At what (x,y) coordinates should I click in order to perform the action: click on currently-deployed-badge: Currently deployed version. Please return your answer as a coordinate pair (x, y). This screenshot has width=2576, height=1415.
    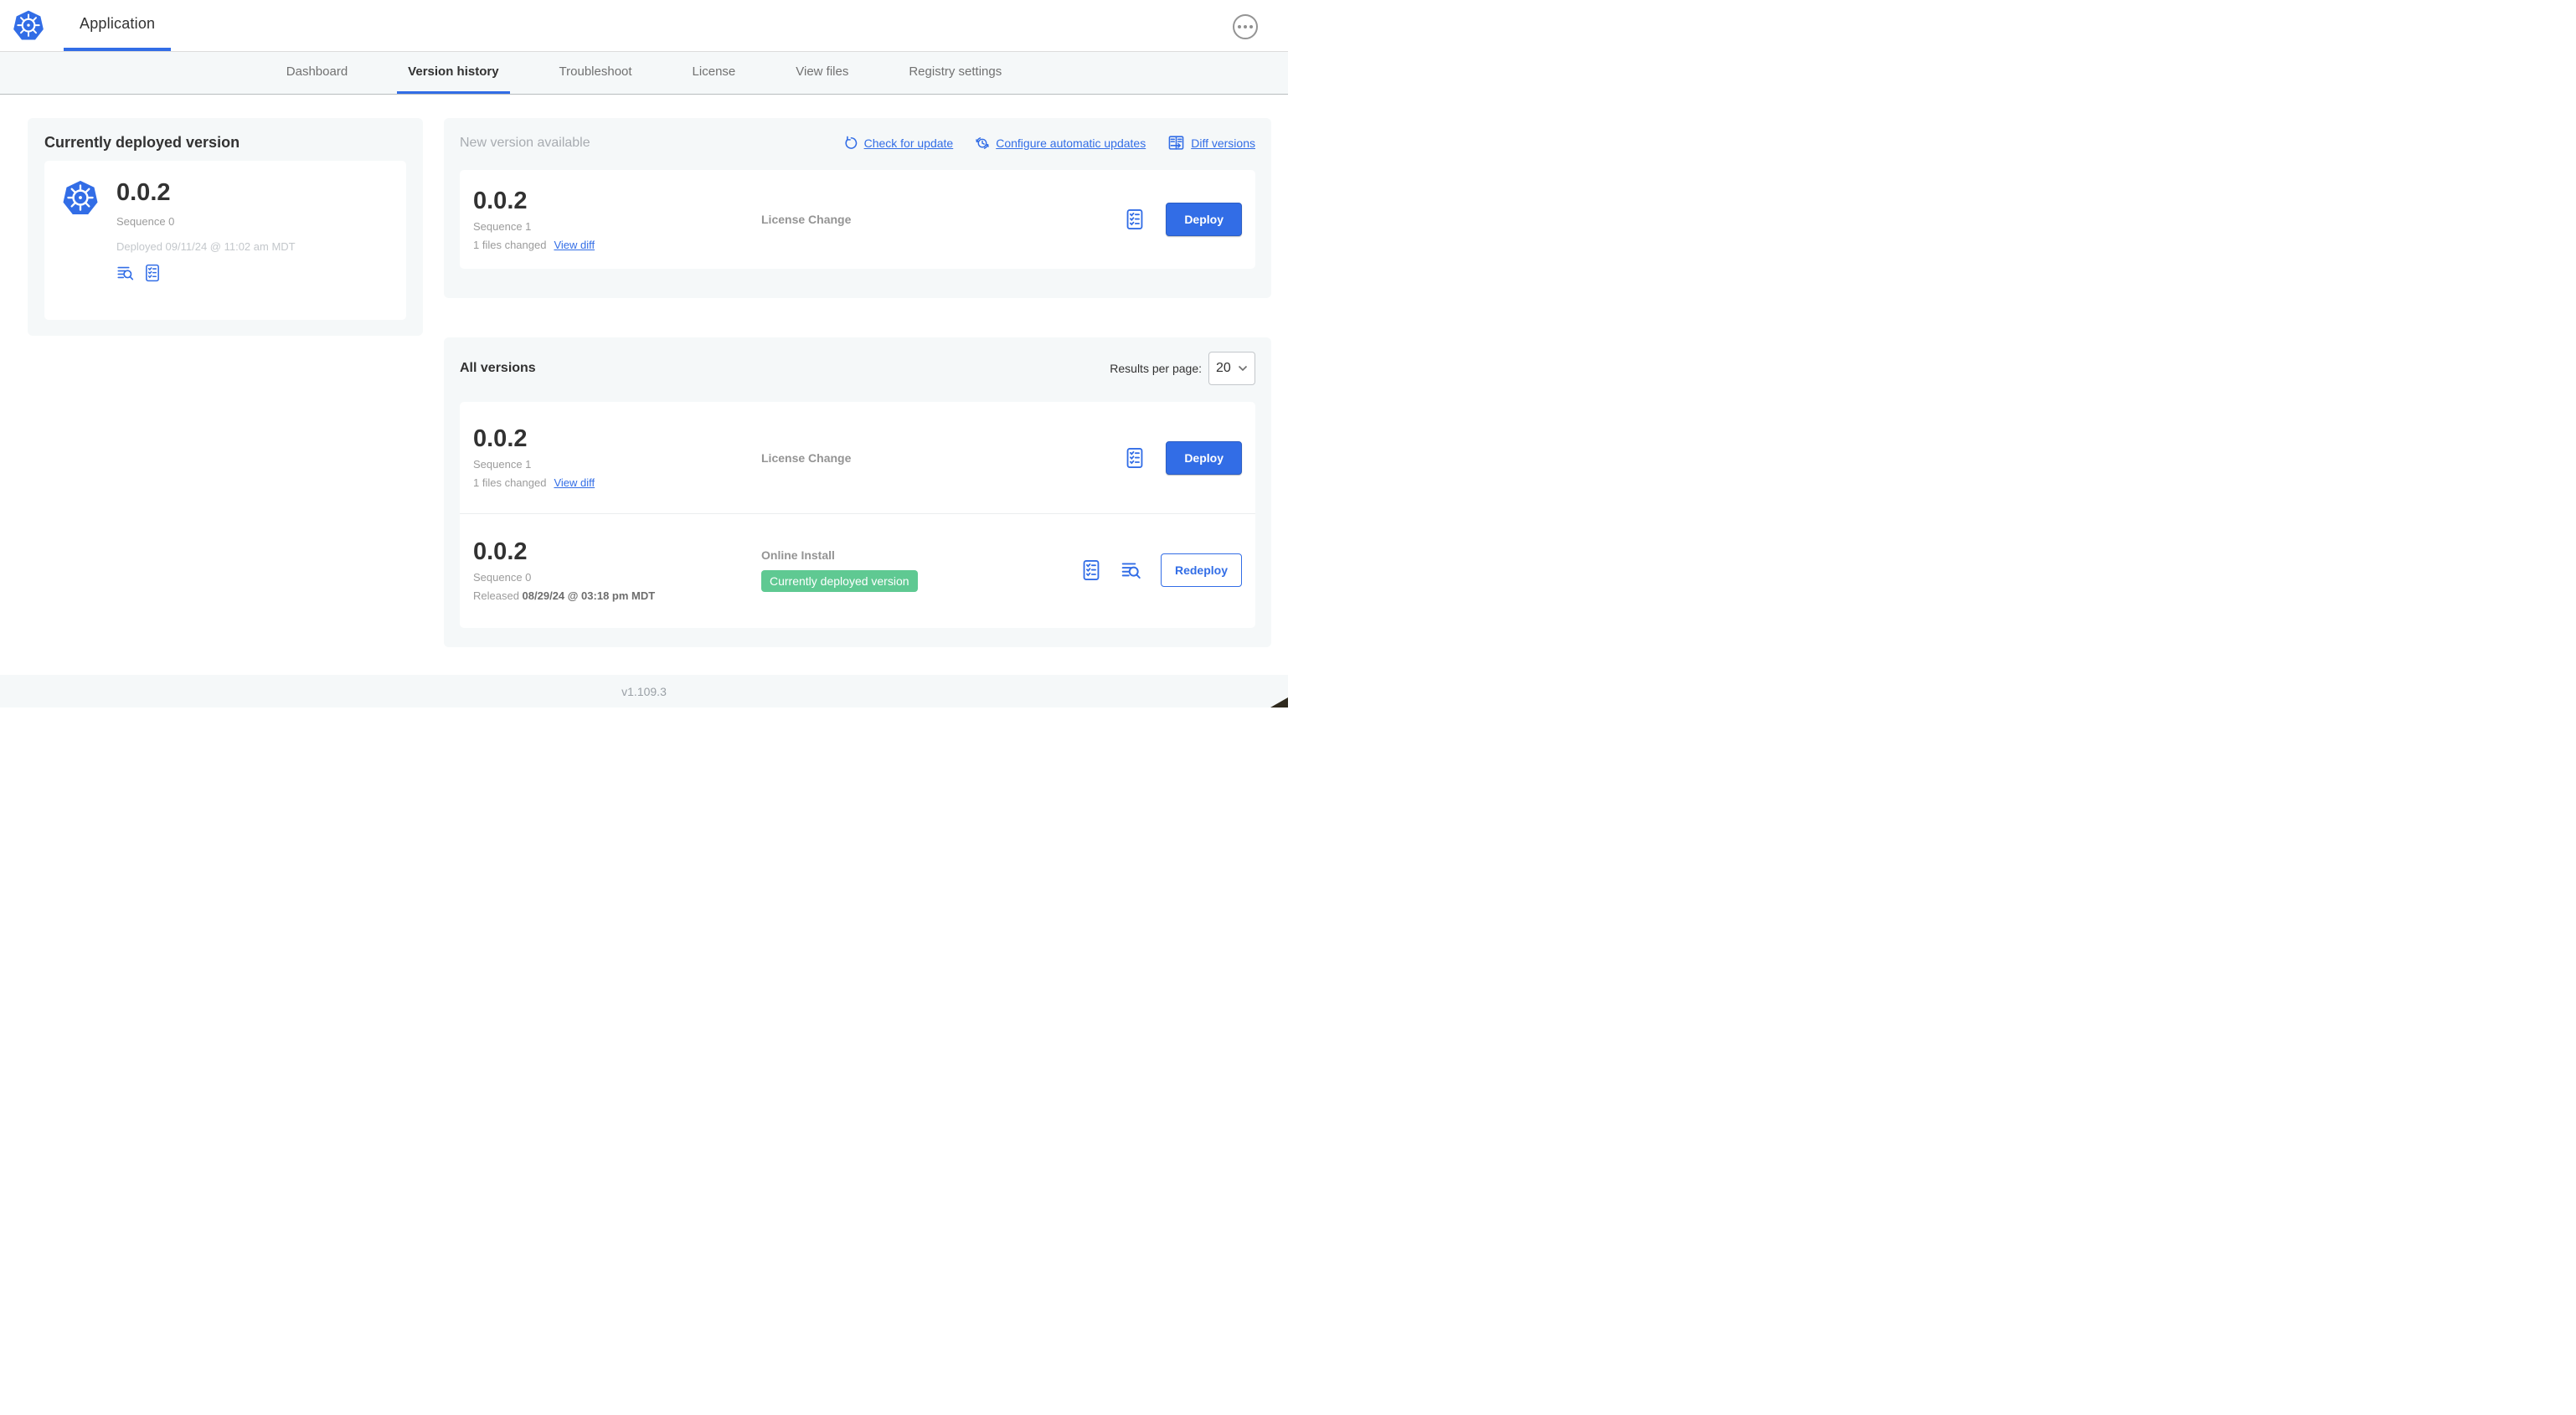
    Looking at the image, I should click on (839, 581).